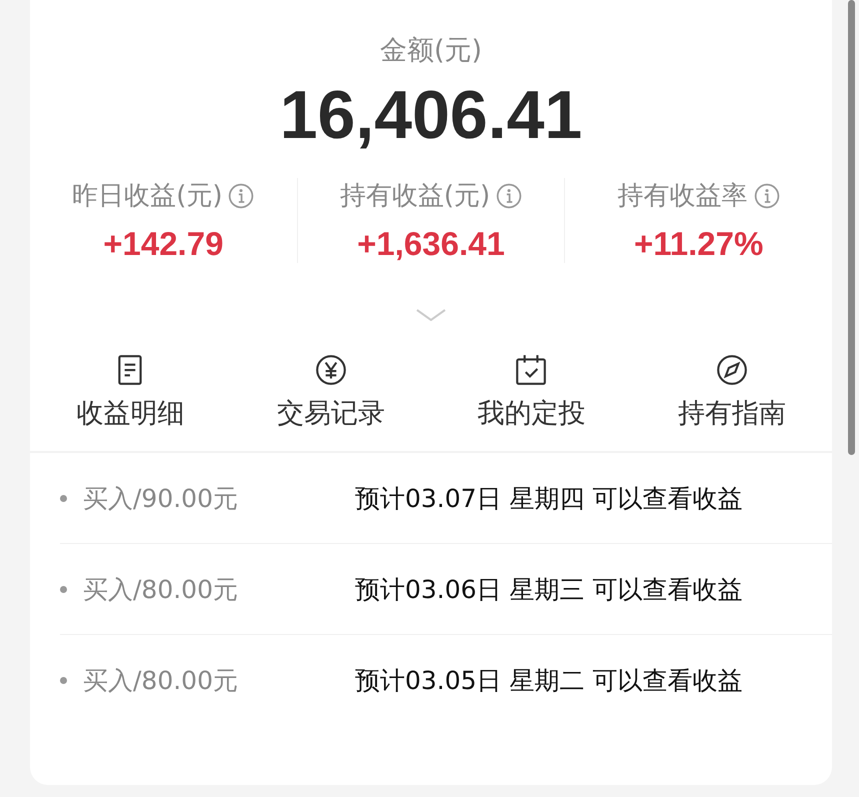  I want to click on action-button: 交易记录, so click(330, 392).